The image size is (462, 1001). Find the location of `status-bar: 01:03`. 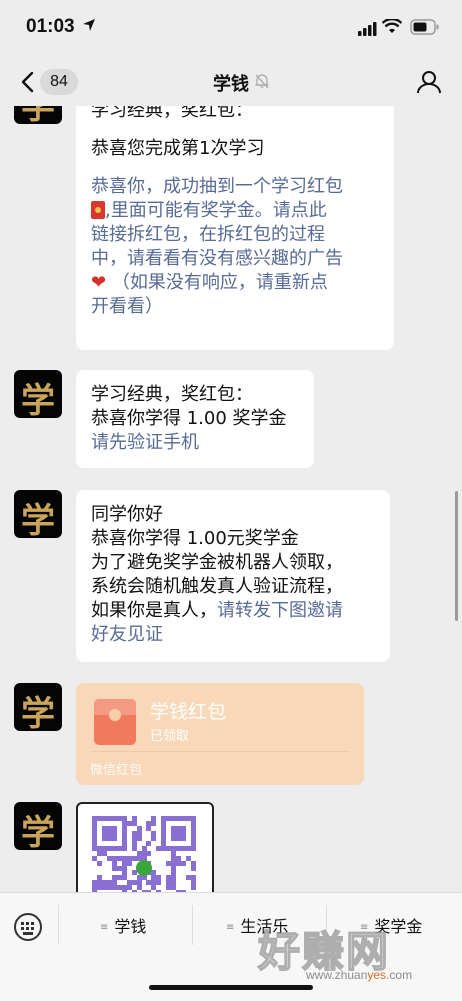

status-bar: 01:03 is located at coordinates (231, 29).